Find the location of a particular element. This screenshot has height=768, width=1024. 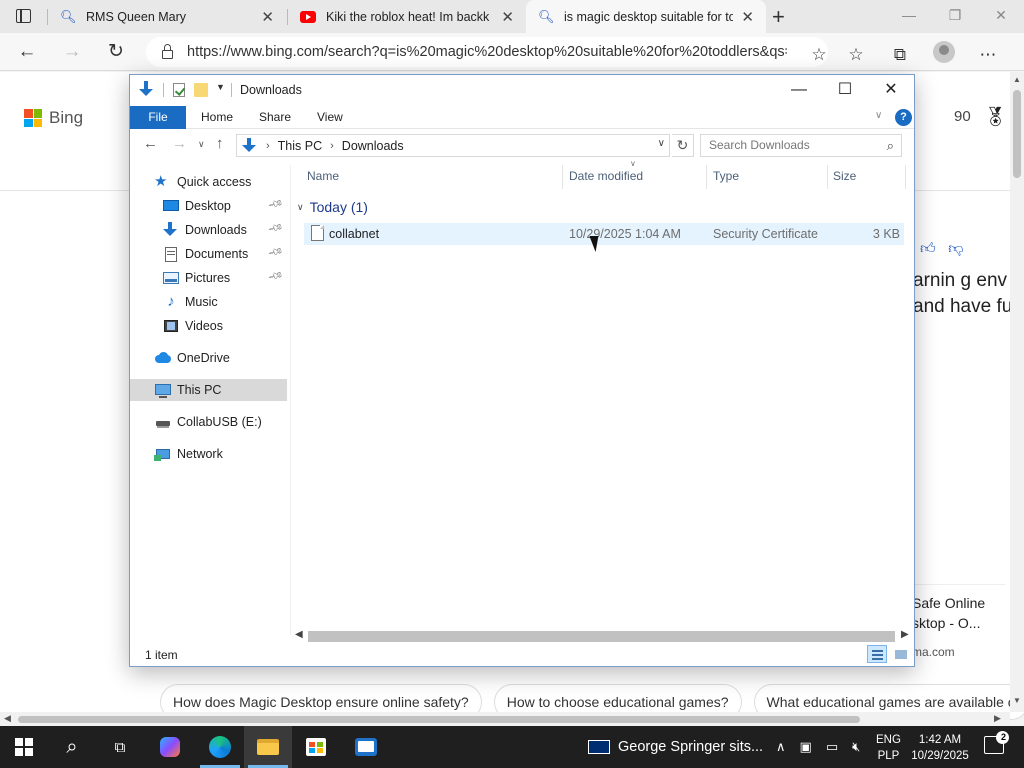

scroll-up-icon: ▲ is located at coordinates (1017, 79).